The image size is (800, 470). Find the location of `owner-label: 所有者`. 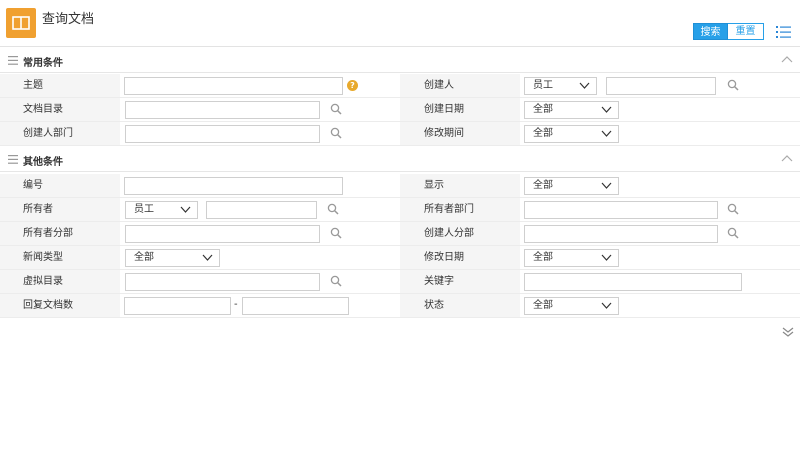

owner-label: 所有者 is located at coordinates (60, 209).